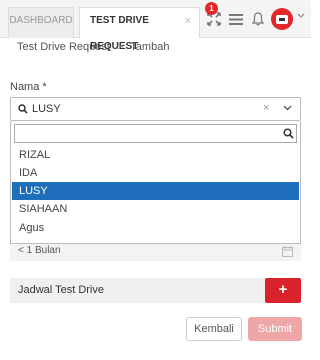  I want to click on dropdown-option: RIZAL, so click(155, 155).